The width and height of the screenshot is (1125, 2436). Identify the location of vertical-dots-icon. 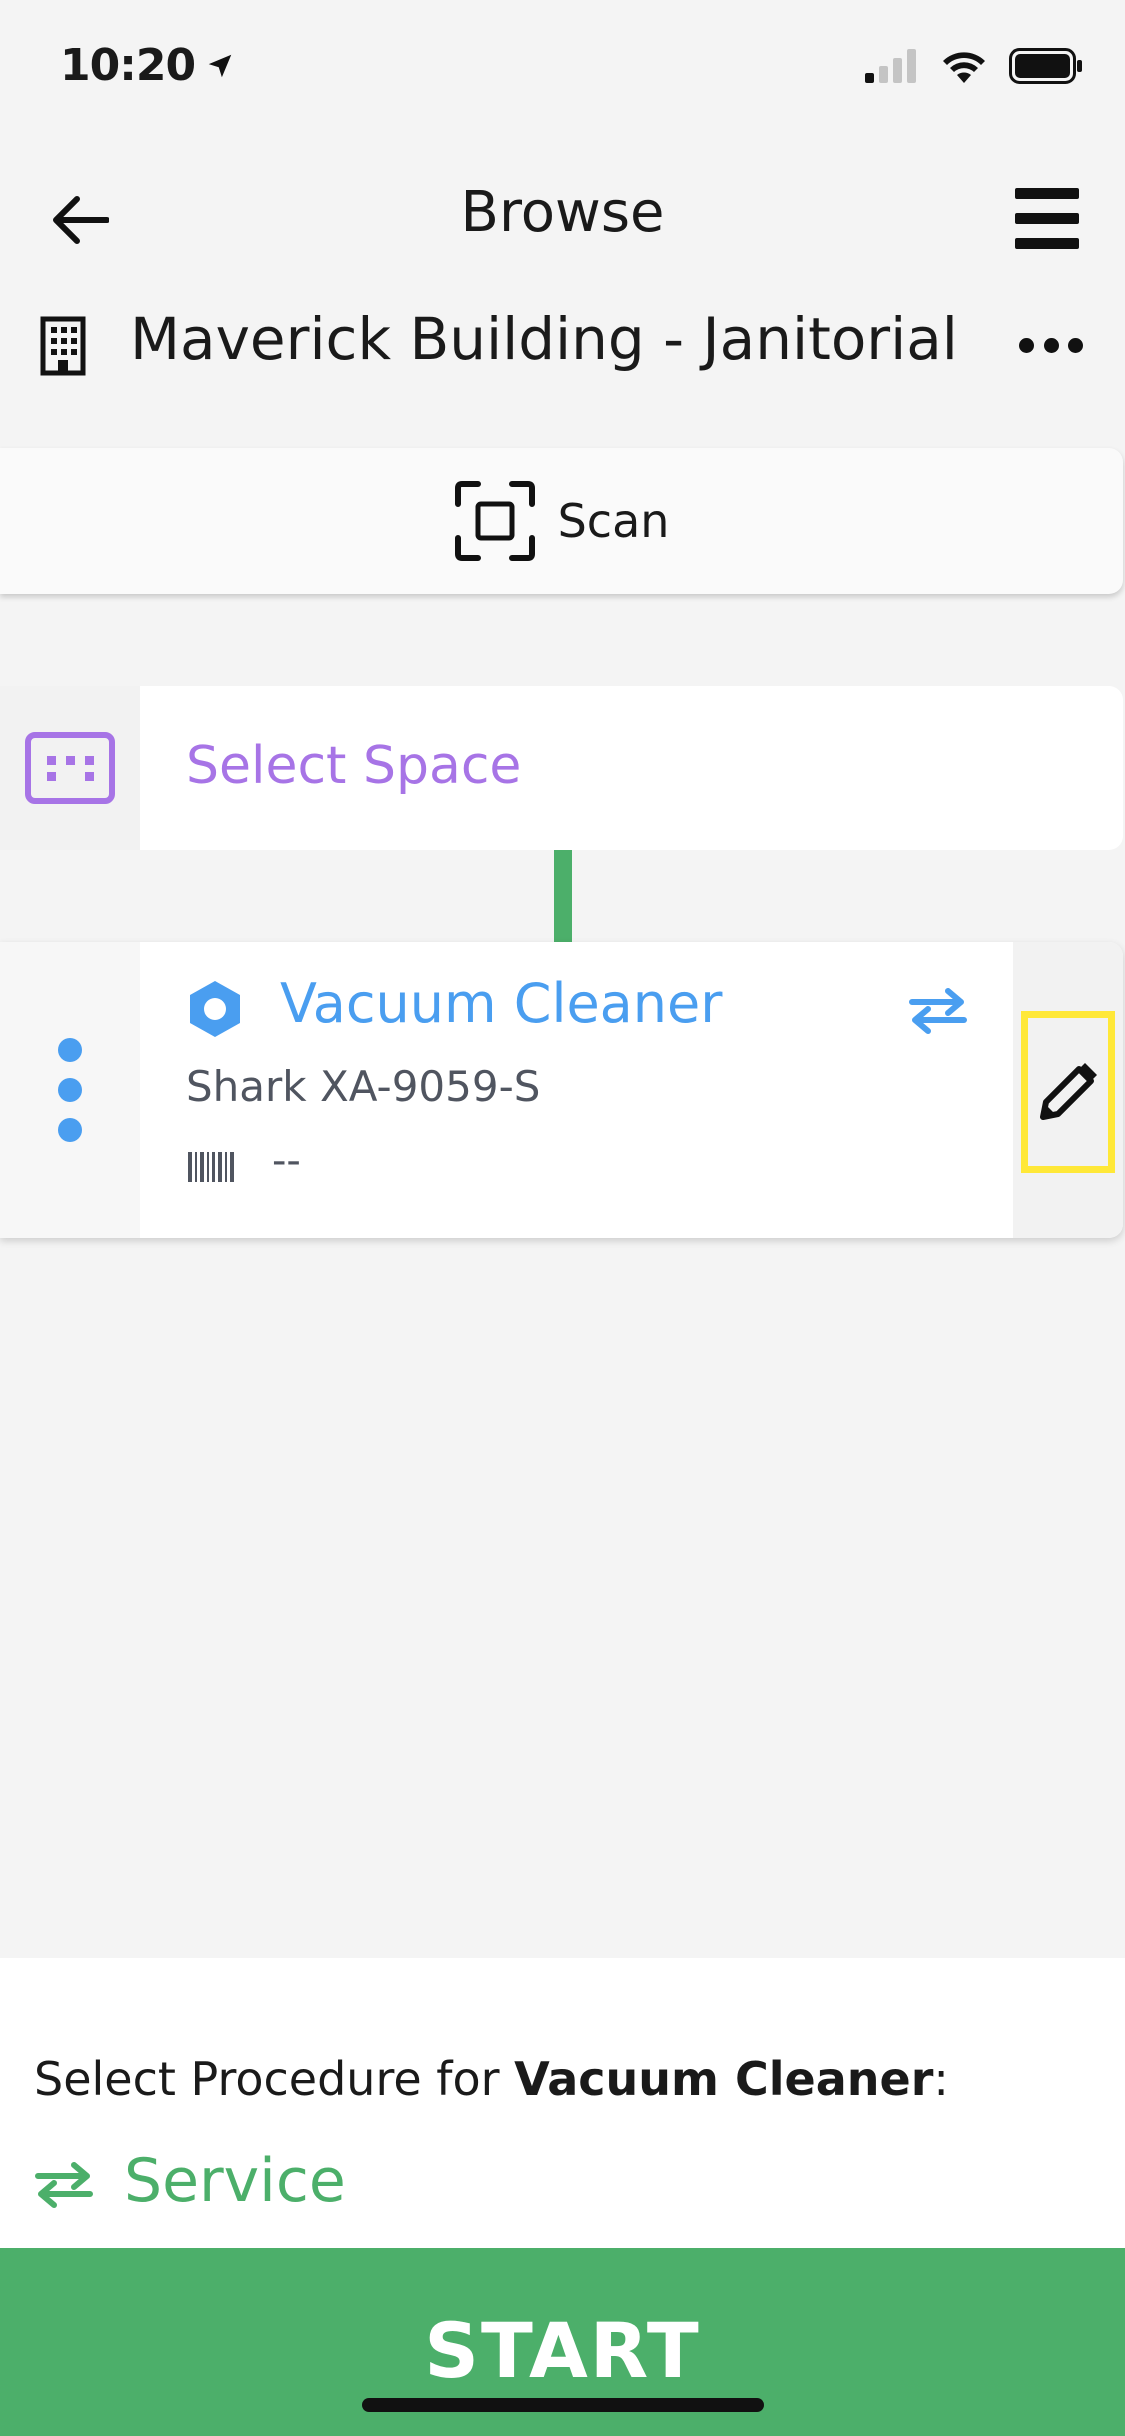
(70, 1050).